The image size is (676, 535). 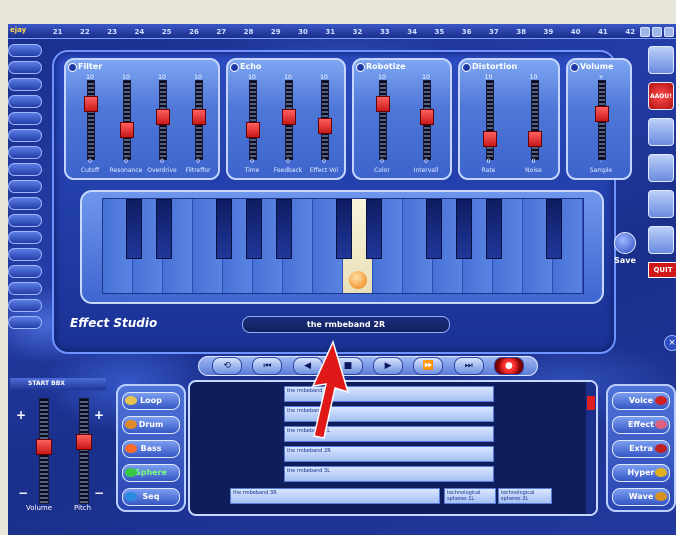 What do you see at coordinates (389, 434) in the screenshot?
I see `sample-block: the rmbeband 2L` at bounding box center [389, 434].